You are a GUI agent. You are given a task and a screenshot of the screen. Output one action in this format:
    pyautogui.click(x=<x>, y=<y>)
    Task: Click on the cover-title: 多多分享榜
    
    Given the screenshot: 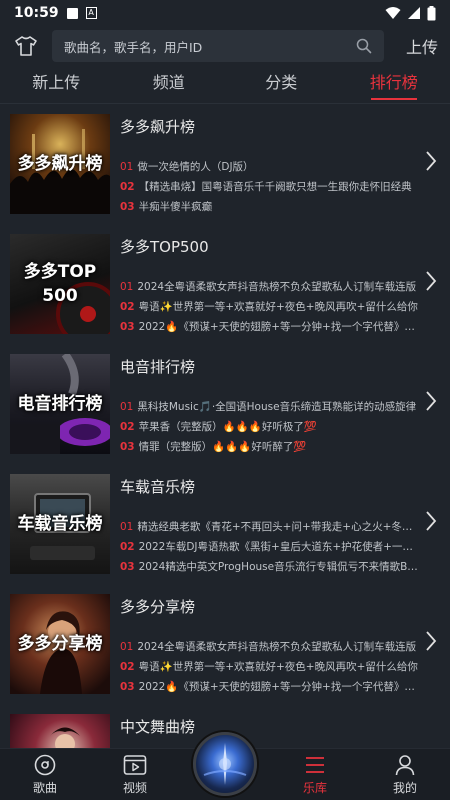 What is the action you would take?
    pyautogui.click(x=60, y=644)
    